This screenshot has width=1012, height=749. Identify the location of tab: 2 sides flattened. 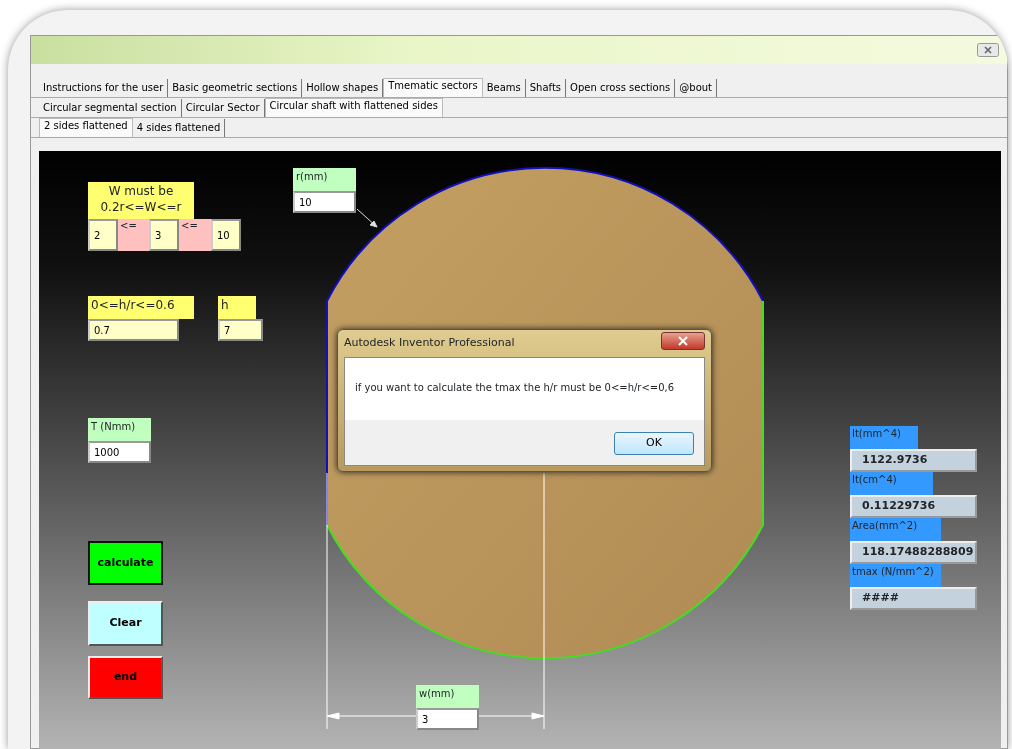
(86, 127).